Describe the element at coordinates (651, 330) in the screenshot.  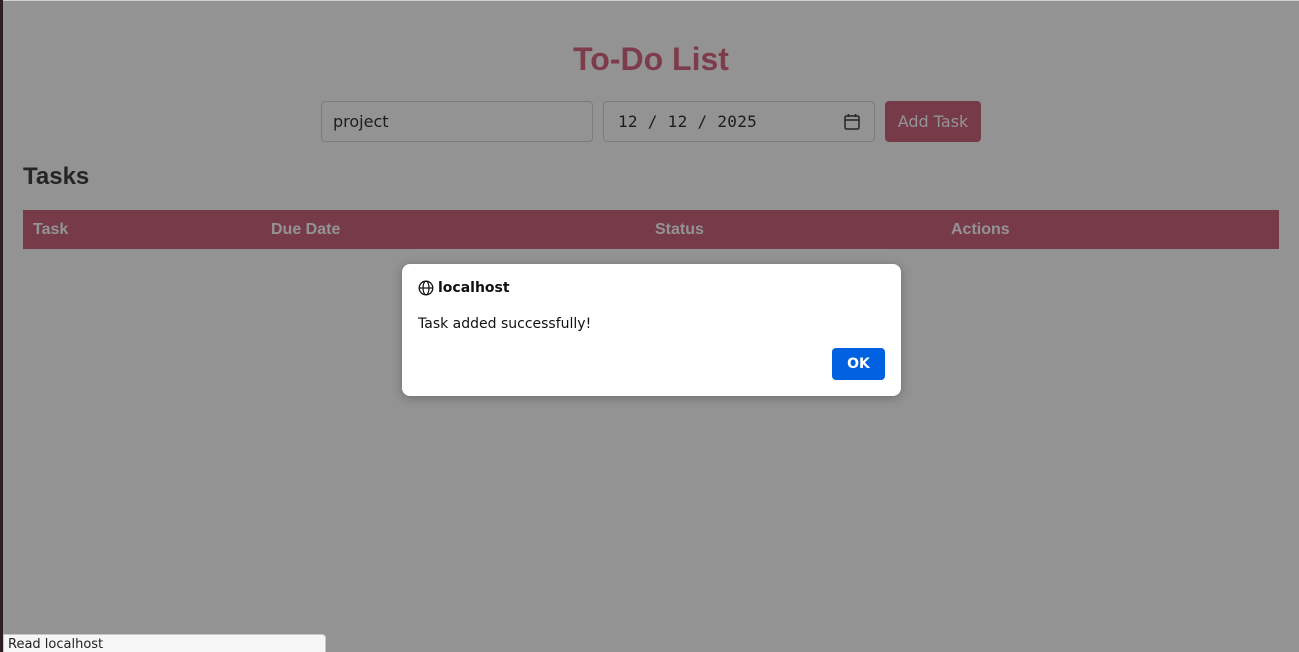
I see `alert-dialog: localhost Task added successfully! OK` at that location.